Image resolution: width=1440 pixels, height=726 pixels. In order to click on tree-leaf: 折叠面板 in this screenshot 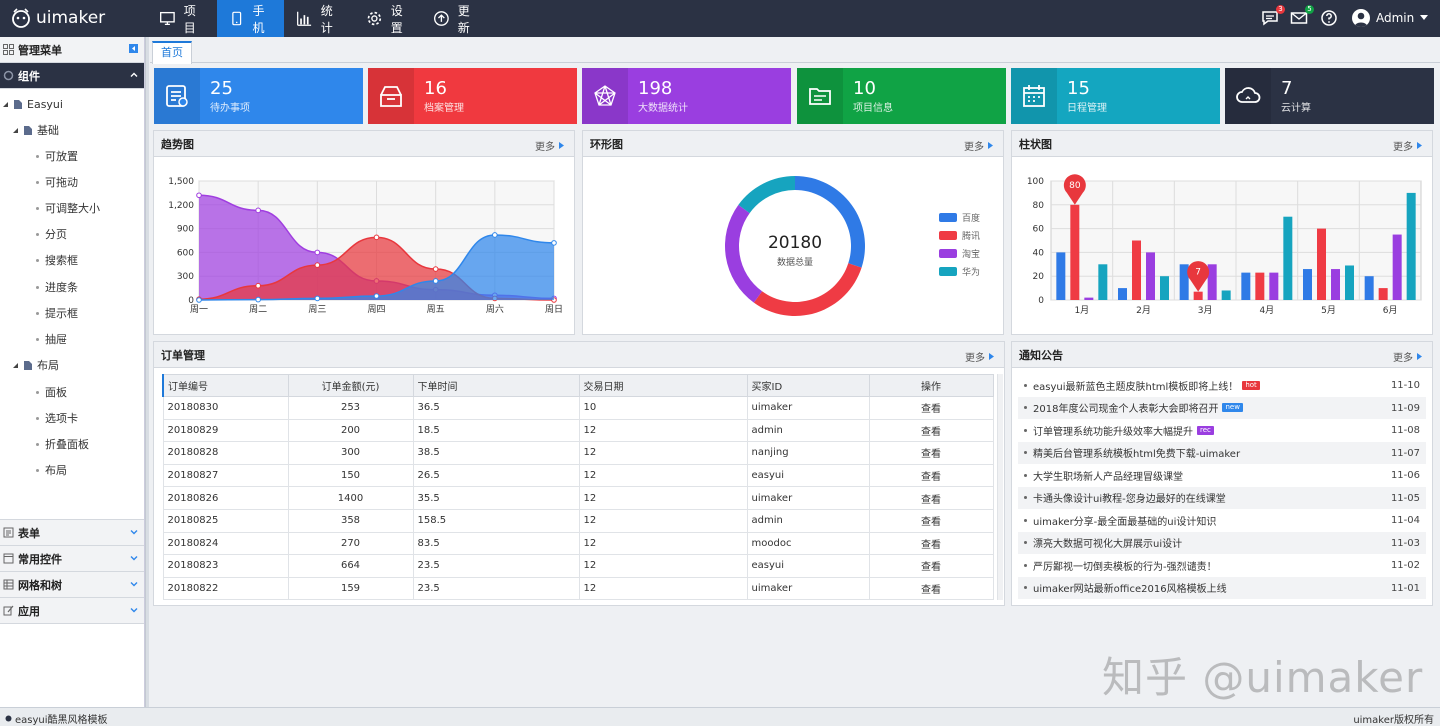, I will do `click(61, 444)`.